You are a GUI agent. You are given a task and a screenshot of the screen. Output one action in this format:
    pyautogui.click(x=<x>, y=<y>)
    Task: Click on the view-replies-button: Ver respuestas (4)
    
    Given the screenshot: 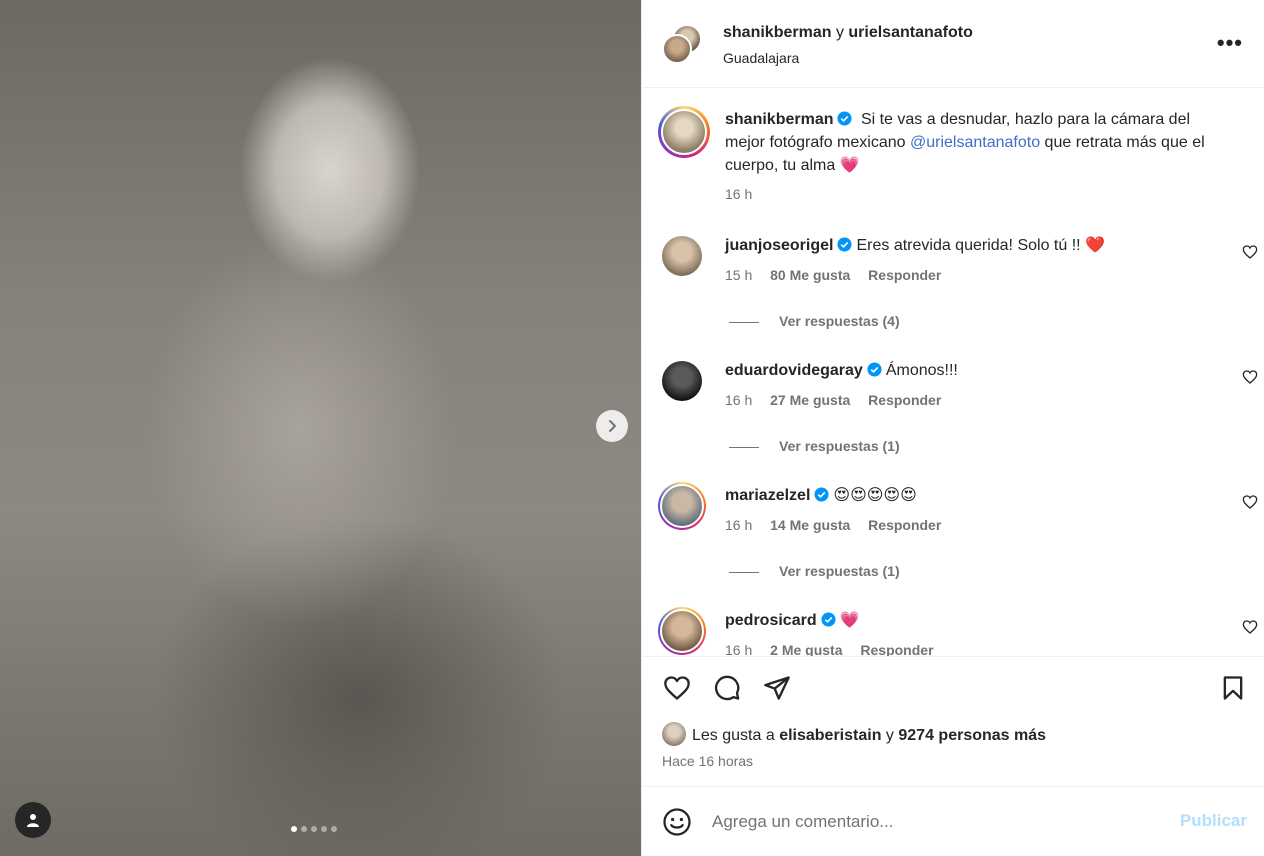 What is the action you would take?
    pyautogui.click(x=814, y=321)
    